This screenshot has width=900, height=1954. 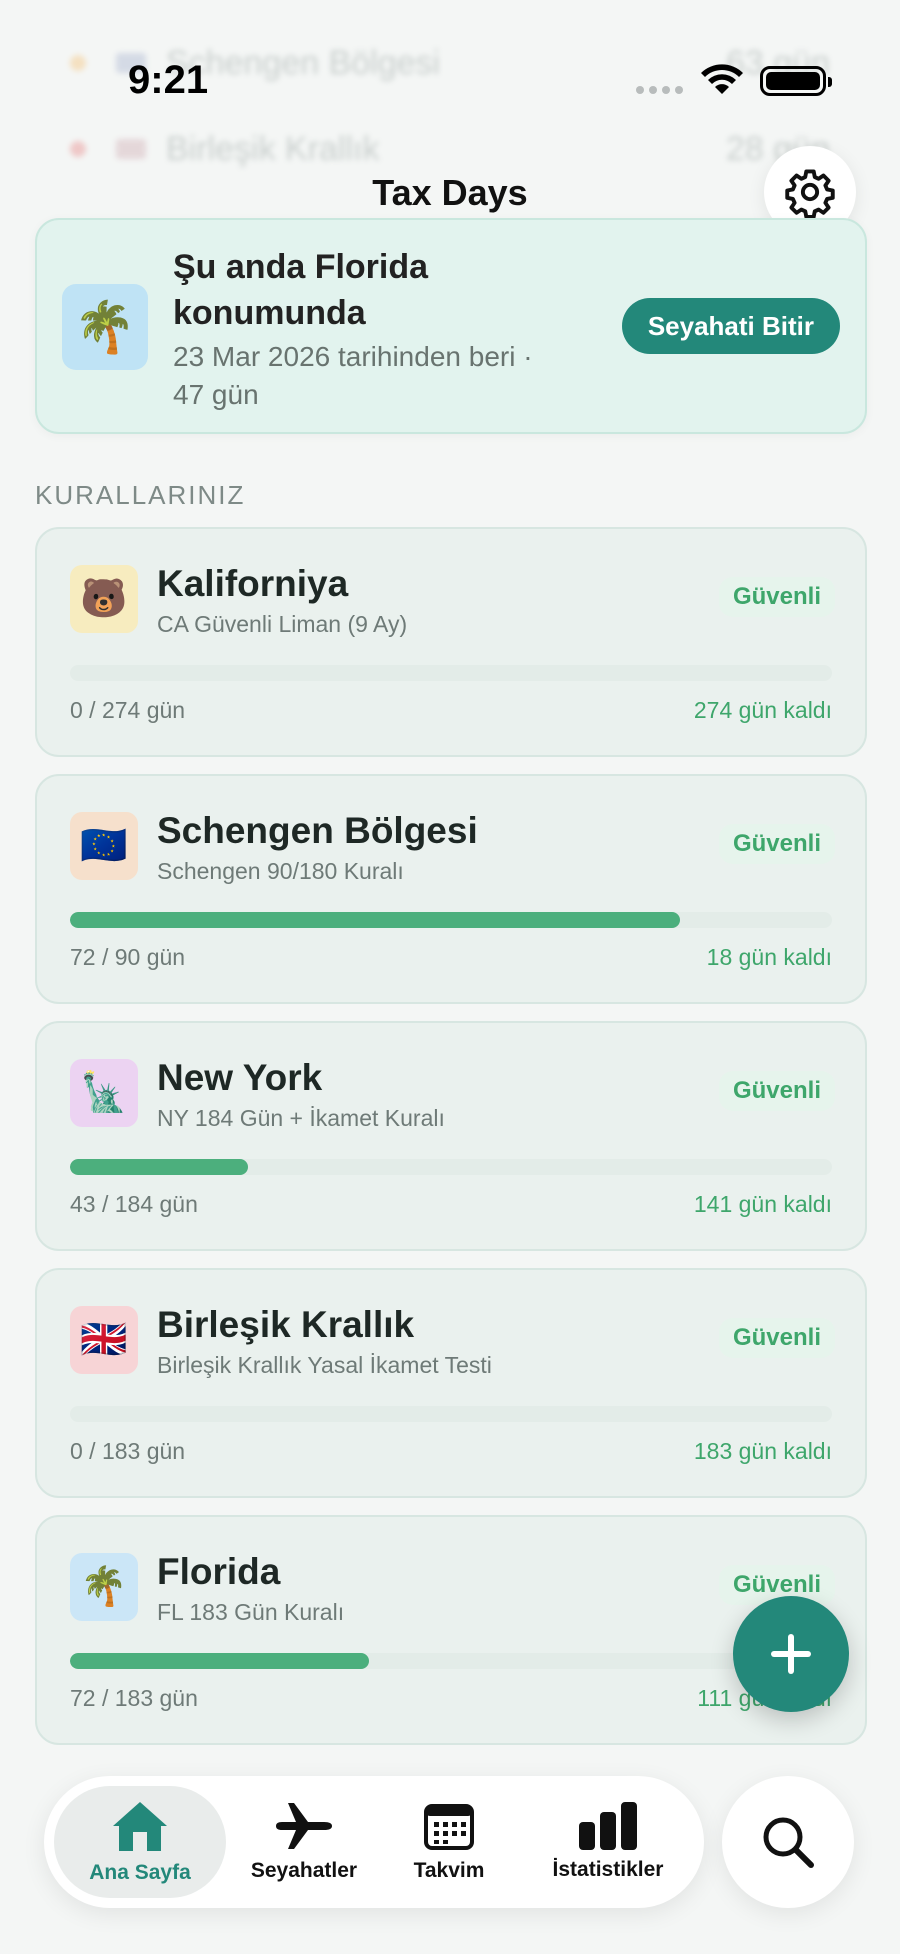 I want to click on flag-icon, so click(x=131, y=149).